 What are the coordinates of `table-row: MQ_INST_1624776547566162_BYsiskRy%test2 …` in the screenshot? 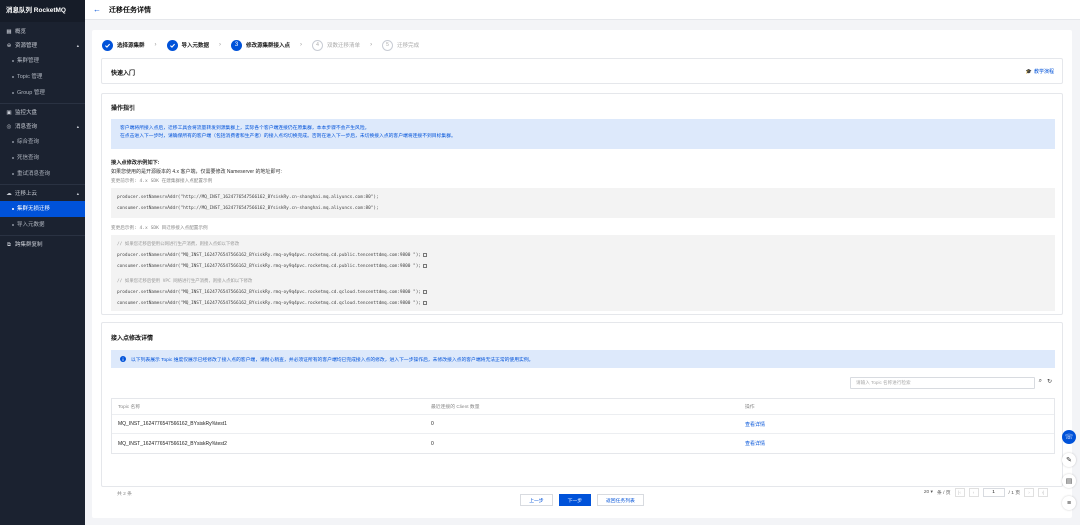 It's located at (583, 443).